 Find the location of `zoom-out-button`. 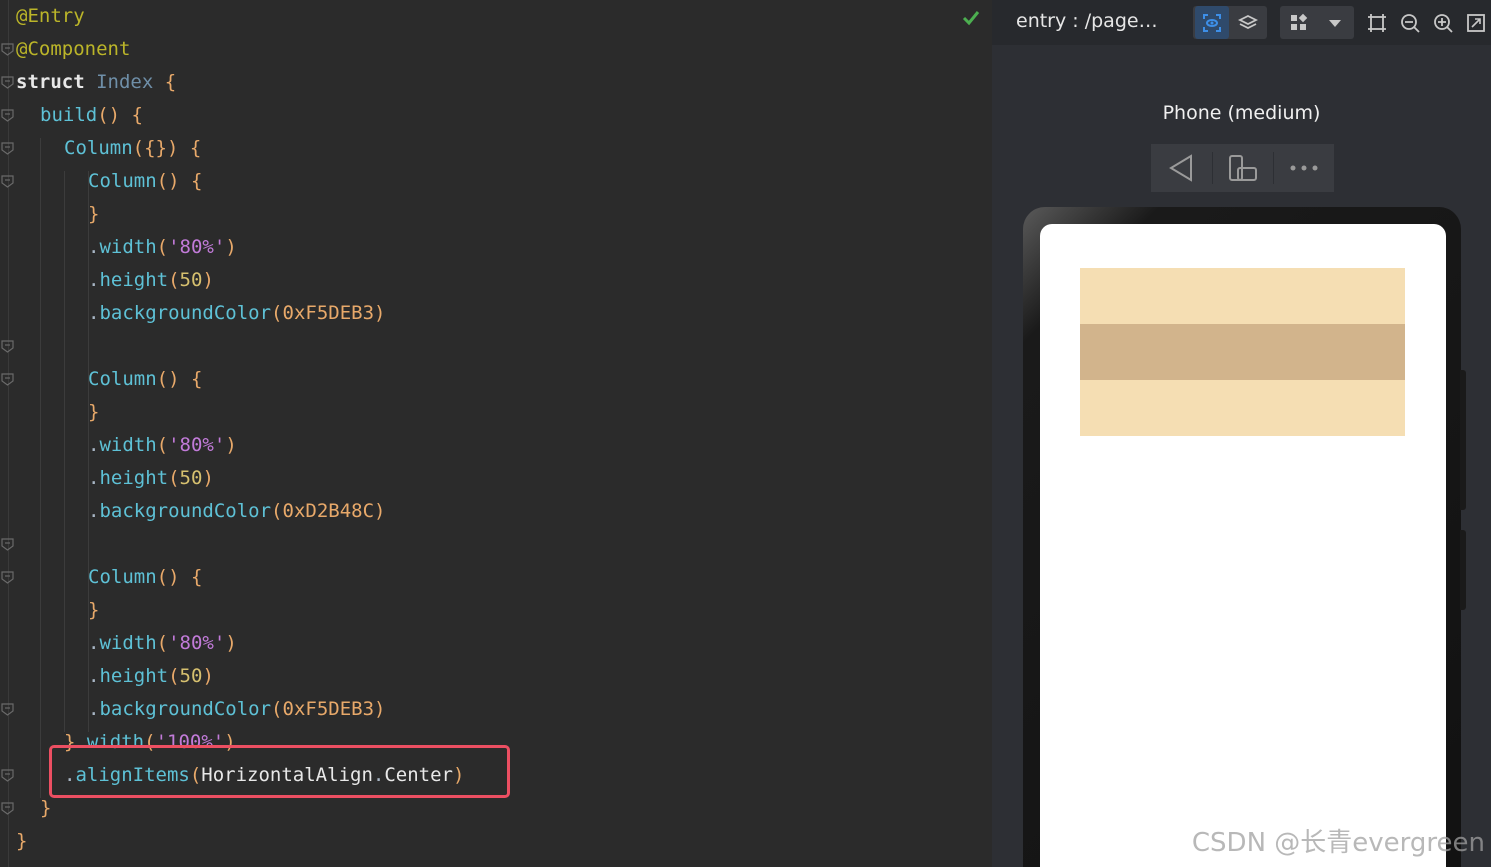

zoom-out-button is located at coordinates (1410, 22).